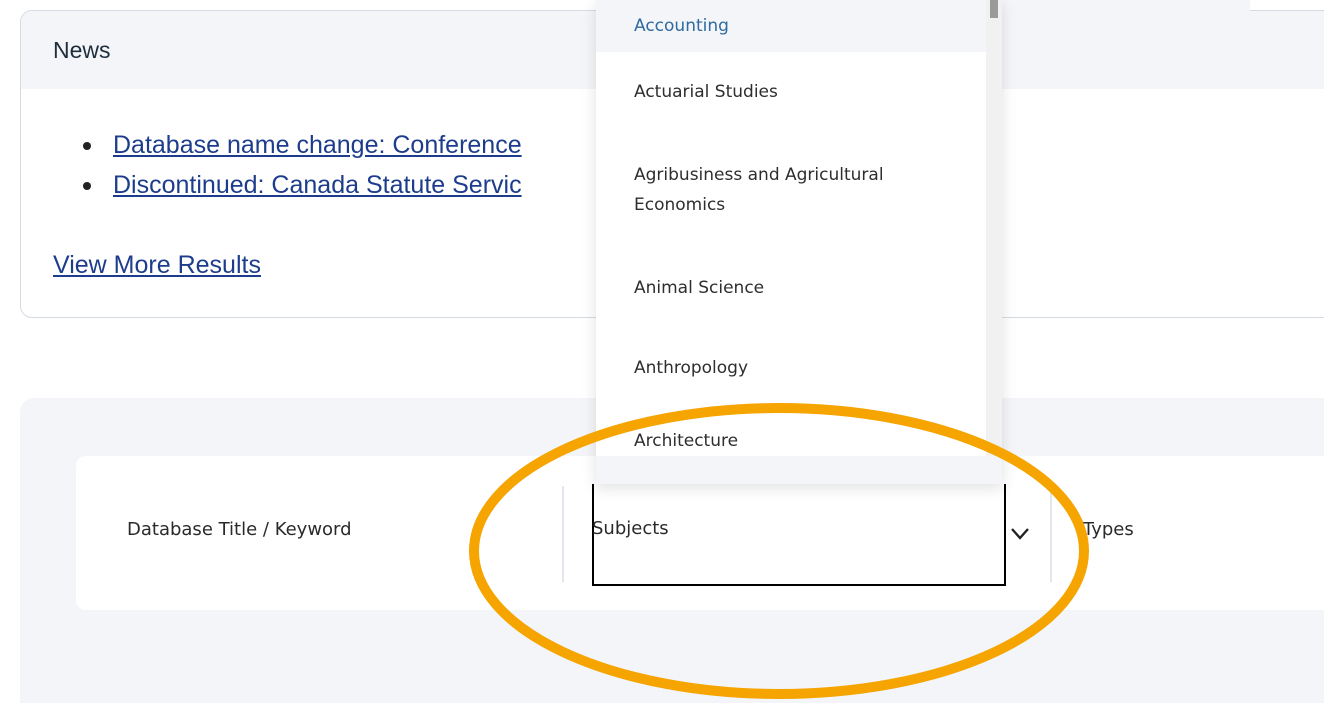 This screenshot has width=1324, height=703. What do you see at coordinates (1020, 534) in the screenshot?
I see `chevron-down-icon` at bounding box center [1020, 534].